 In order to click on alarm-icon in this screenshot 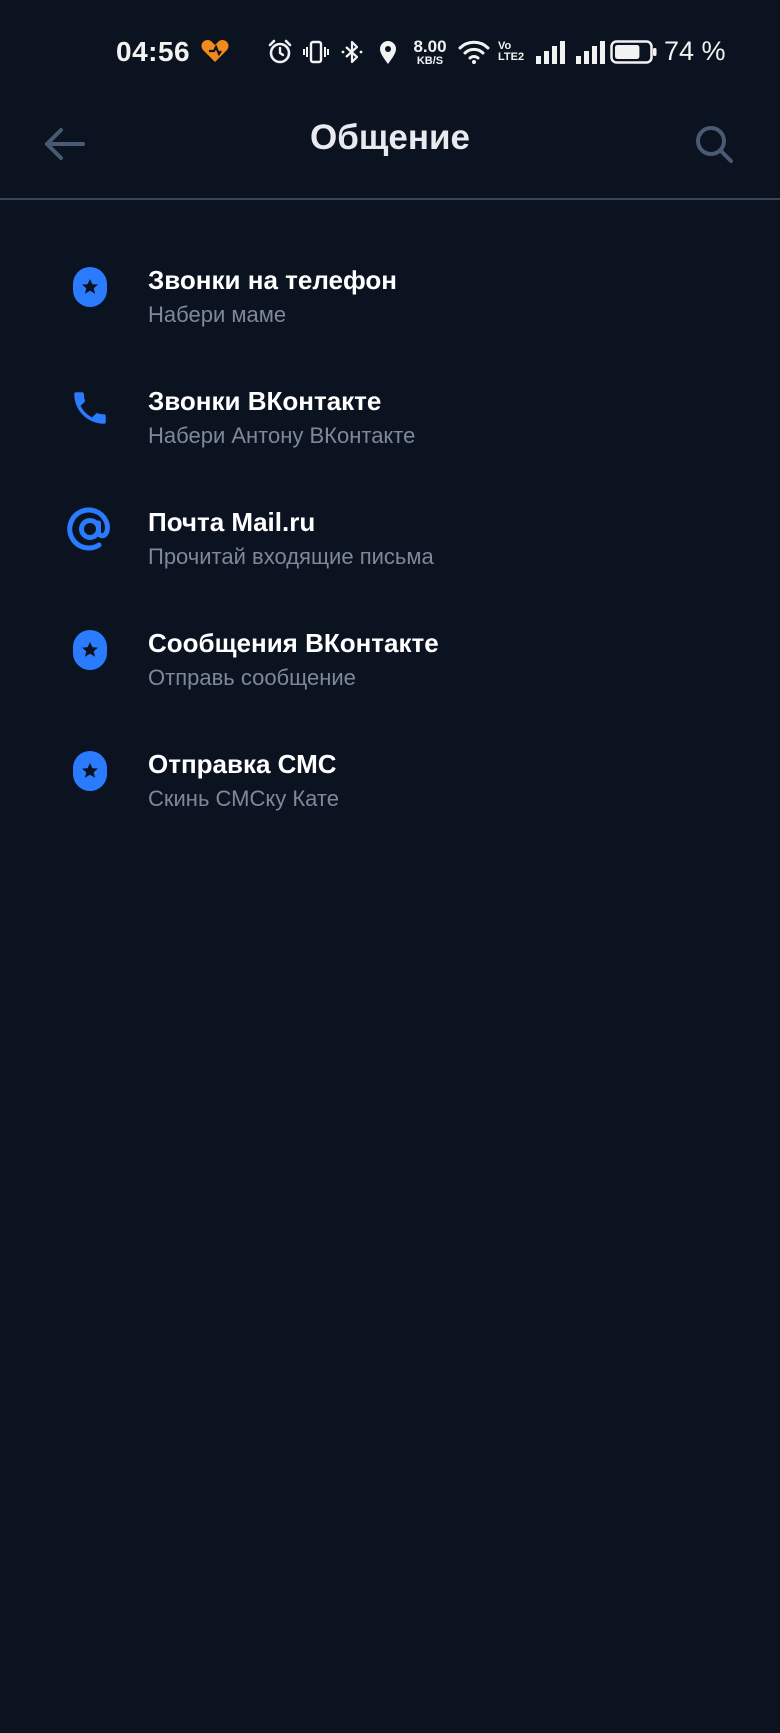, I will do `click(280, 51)`.